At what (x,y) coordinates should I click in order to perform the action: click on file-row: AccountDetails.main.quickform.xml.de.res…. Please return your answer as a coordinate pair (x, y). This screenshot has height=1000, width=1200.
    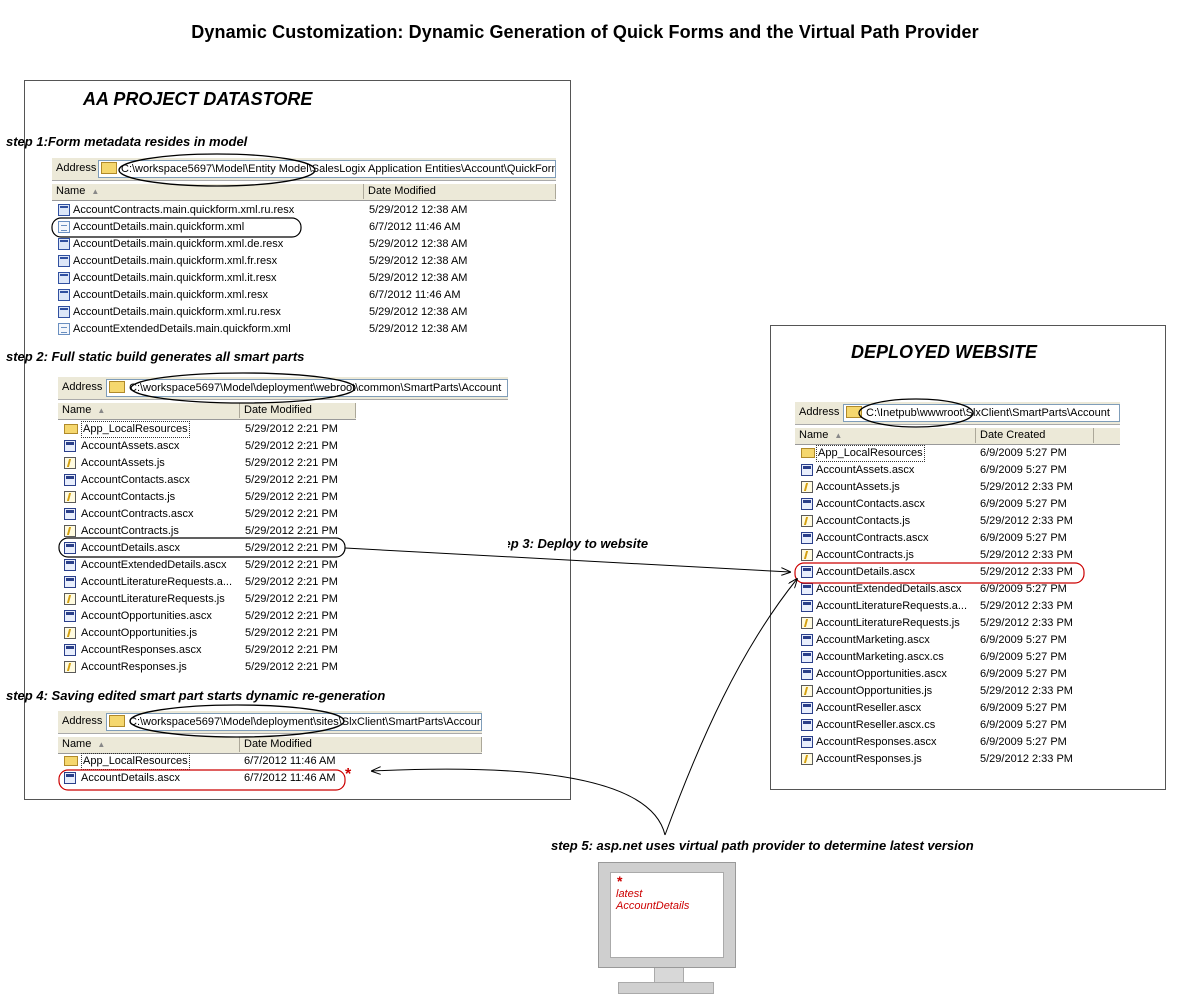
    Looking at the image, I should click on (304, 244).